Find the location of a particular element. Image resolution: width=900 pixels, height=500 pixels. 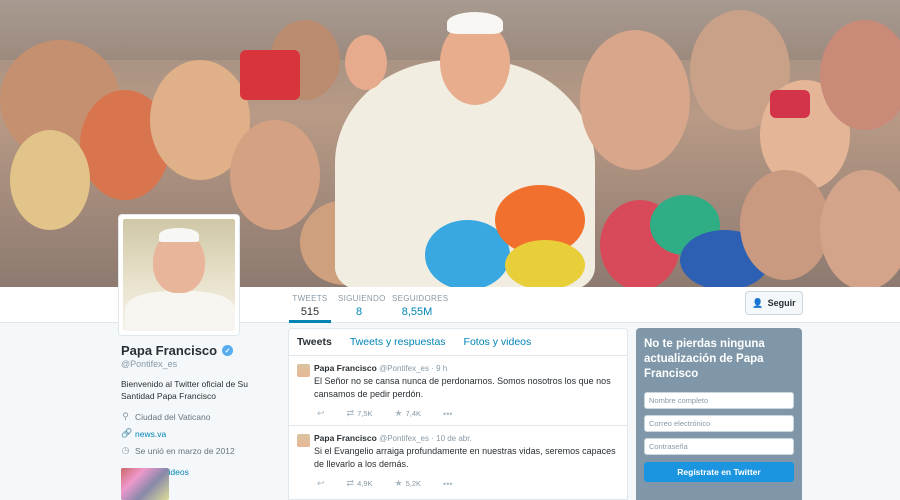

add-user-icon: 👤 is located at coordinates (758, 302).